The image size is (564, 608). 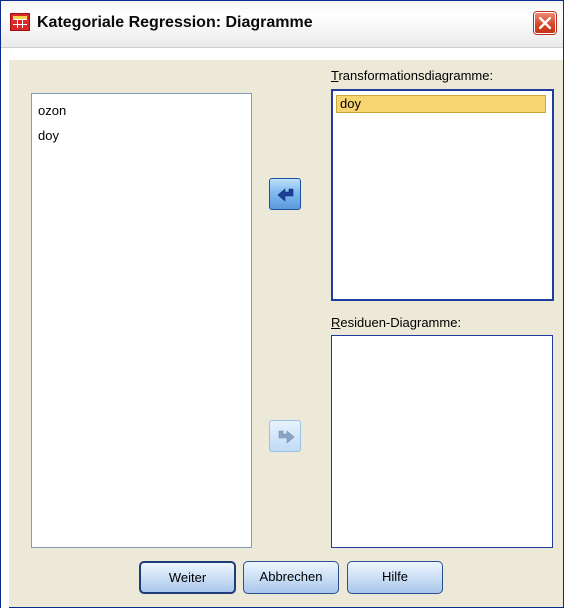 I want to click on title-bar: Kategoriale Regression: Diagramme, so click(x=282, y=24).